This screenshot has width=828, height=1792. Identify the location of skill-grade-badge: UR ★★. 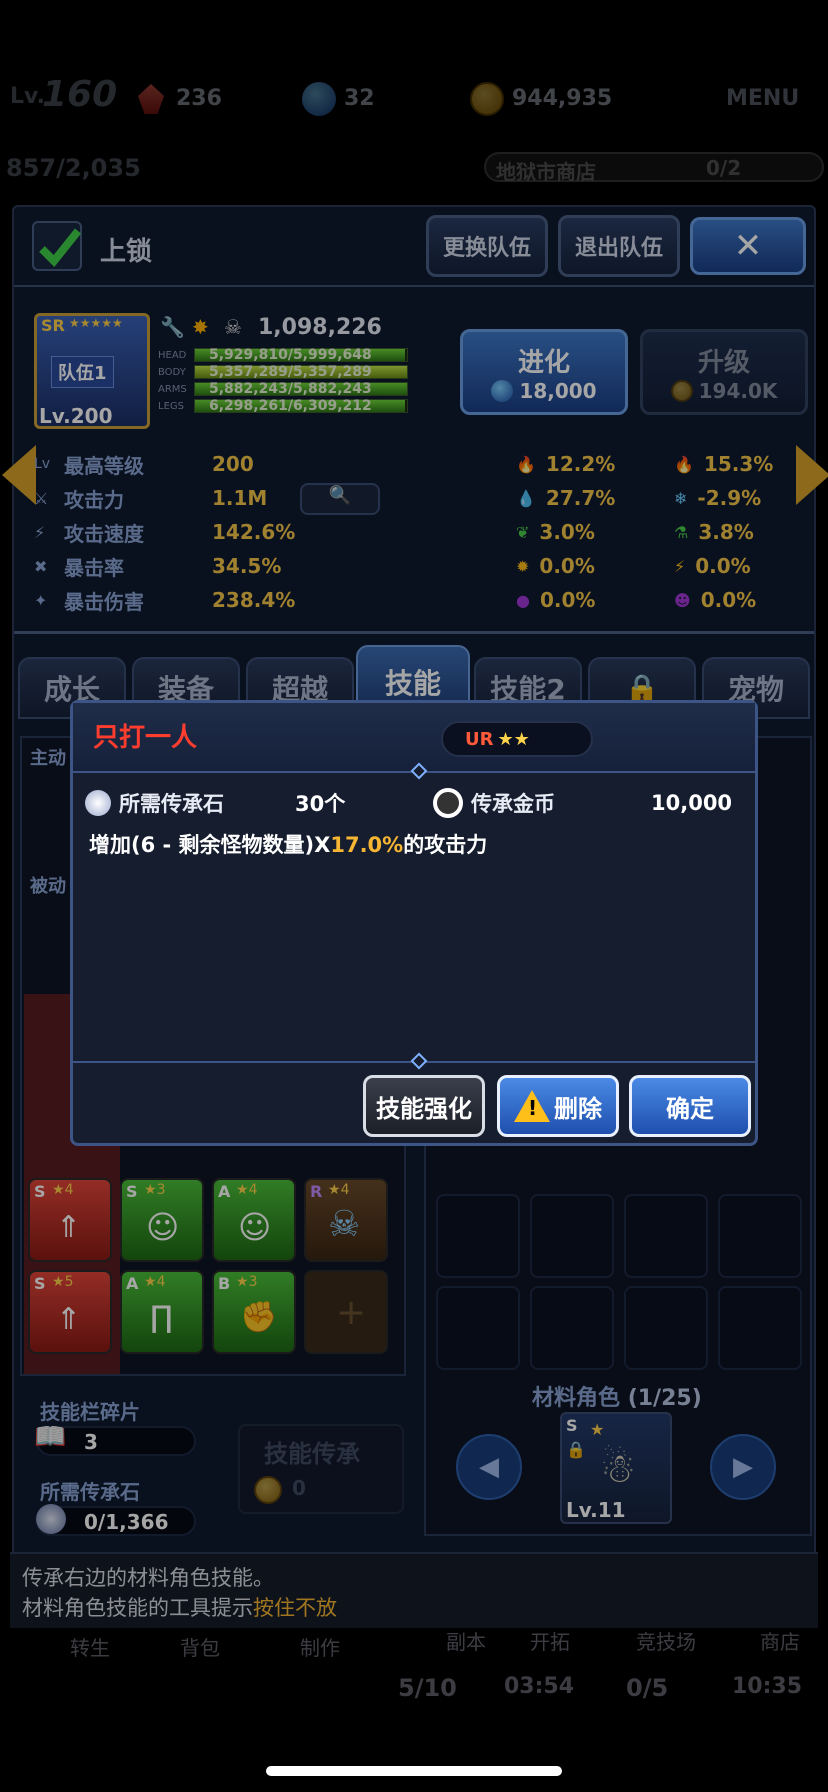
(517, 739).